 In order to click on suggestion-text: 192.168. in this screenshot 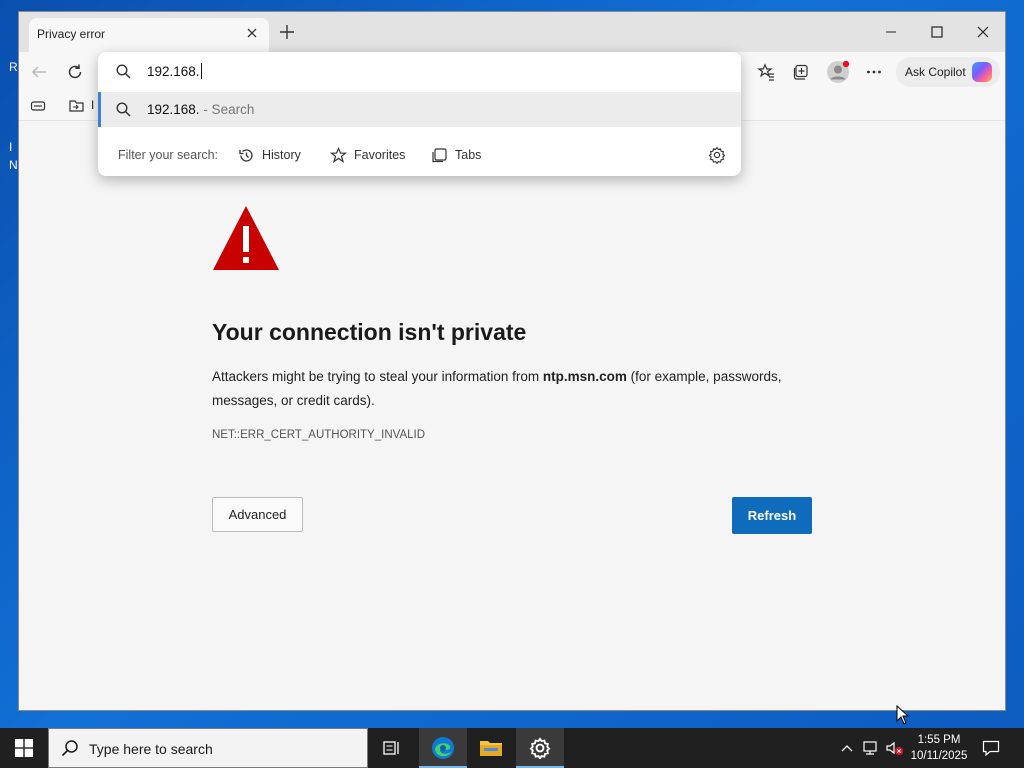, I will do `click(173, 109)`.